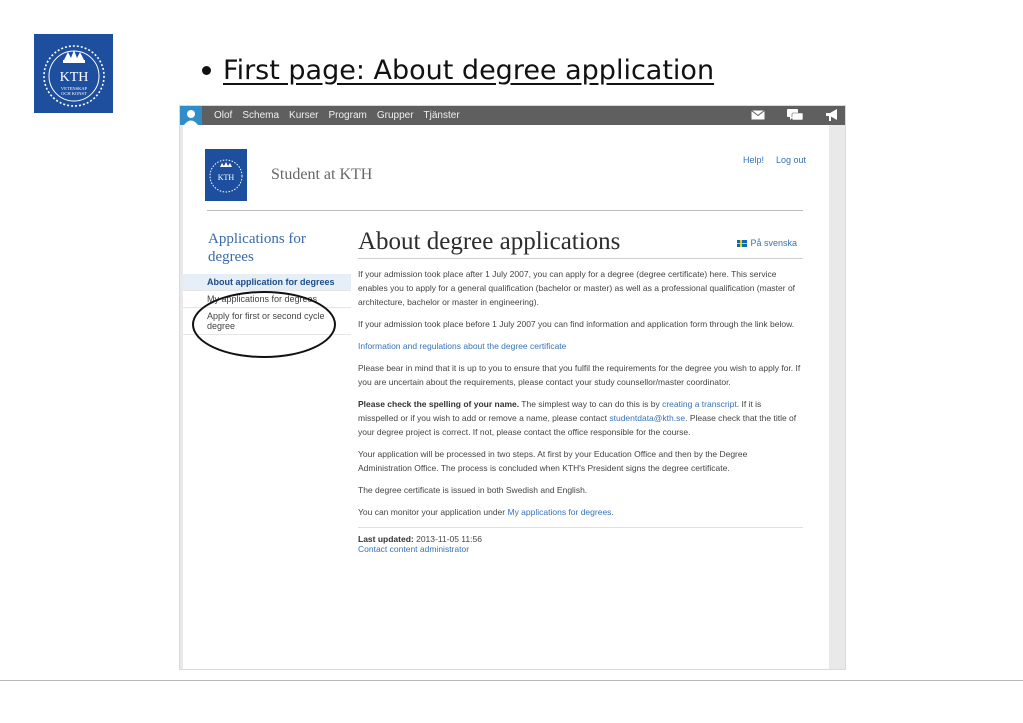  I want to click on sidebar-item-my-applications: My applications for degrees, so click(267, 299).